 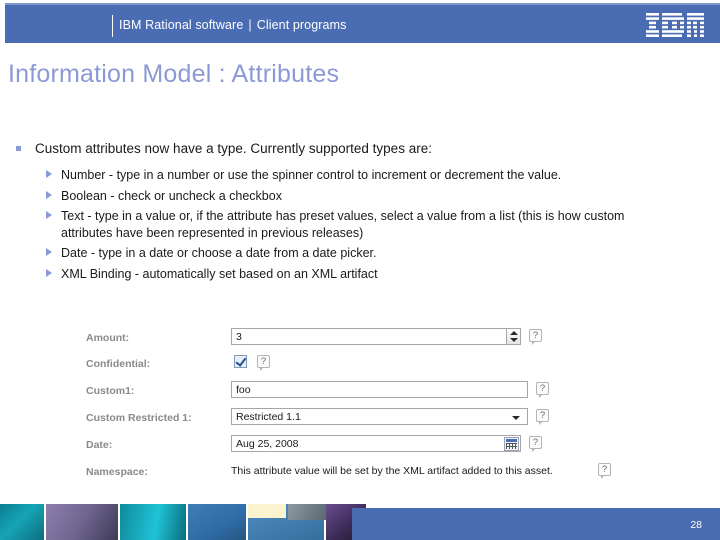 I want to click on form-row-custom1: Custom1: foo ?, so click(x=348, y=393).